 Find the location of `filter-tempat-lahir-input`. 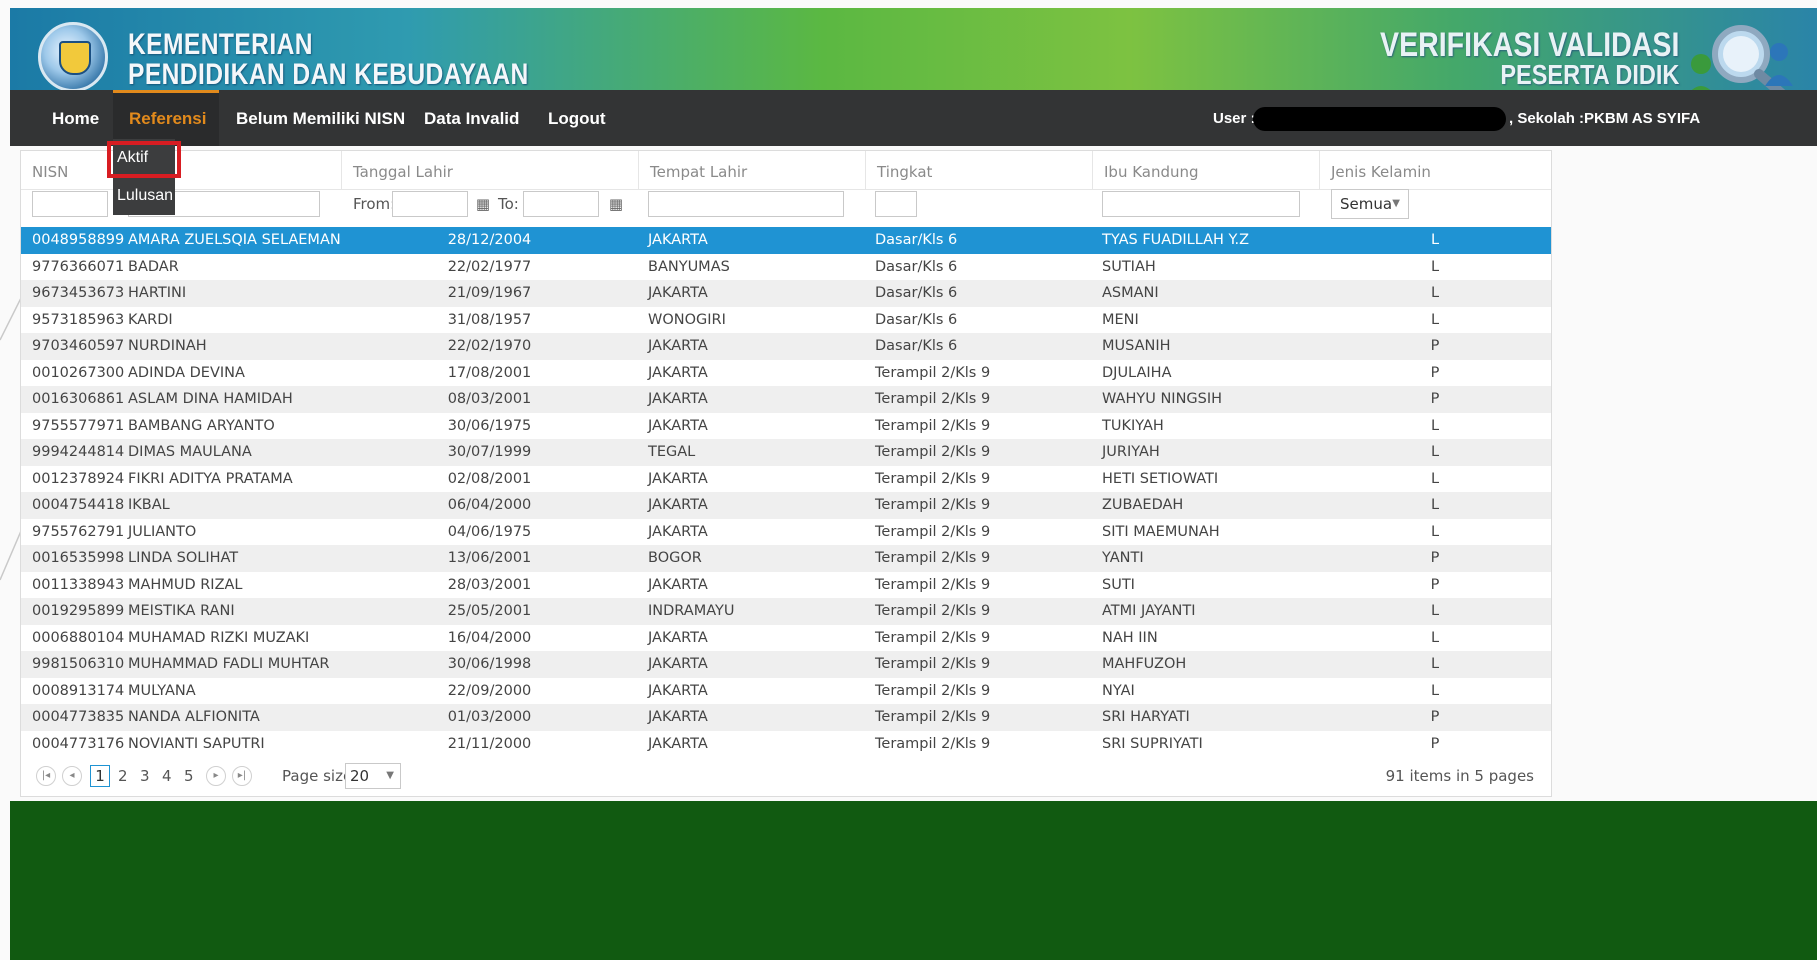

filter-tempat-lahir-input is located at coordinates (746, 204).